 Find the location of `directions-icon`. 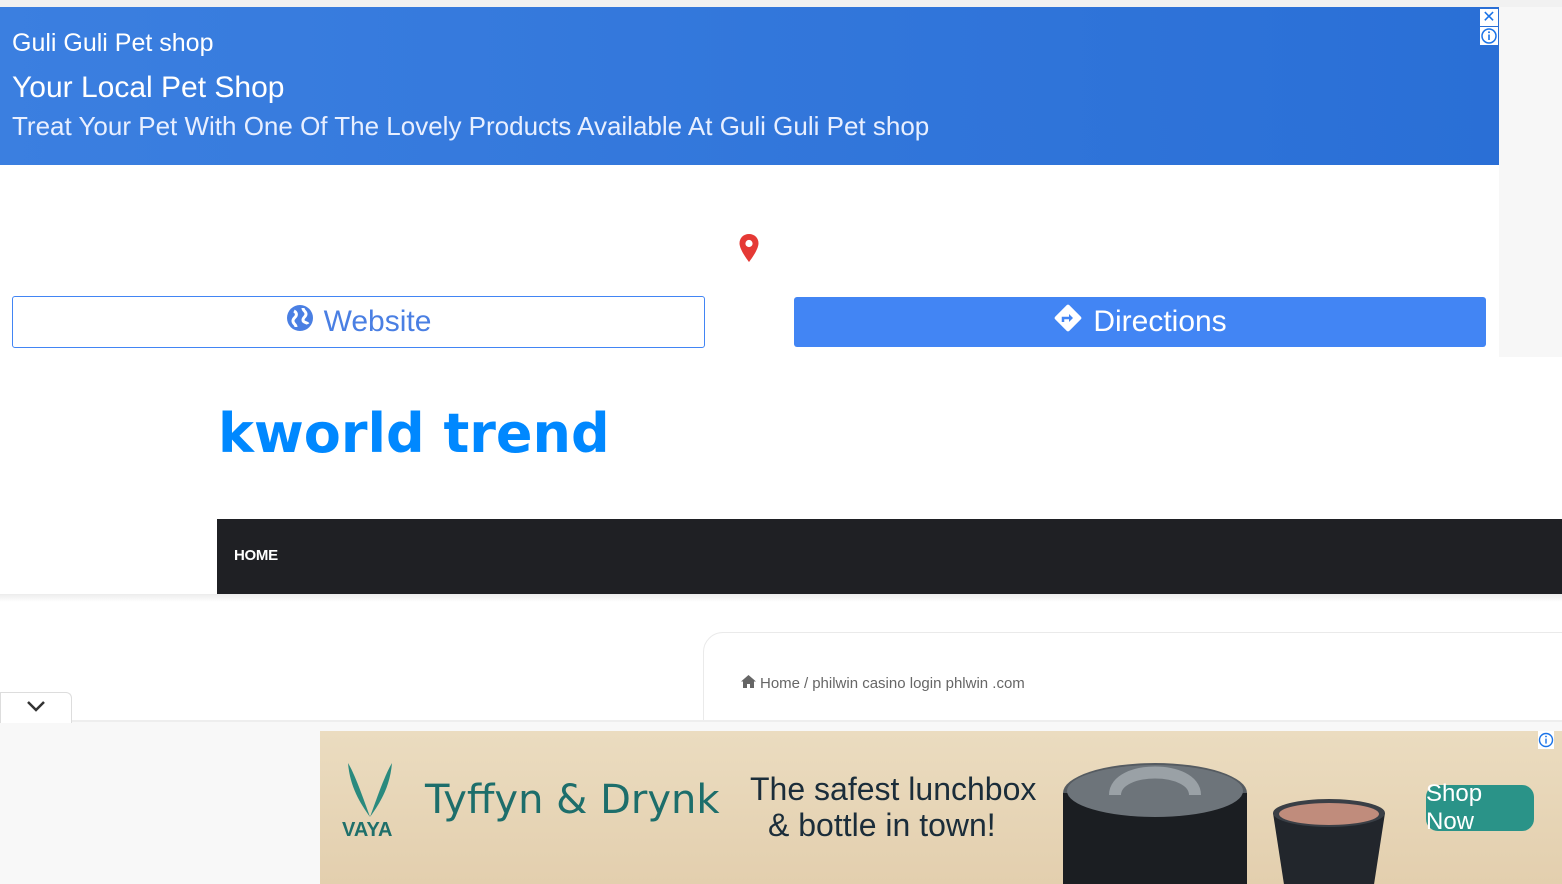

directions-icon is located at coordinates (1068, 322).